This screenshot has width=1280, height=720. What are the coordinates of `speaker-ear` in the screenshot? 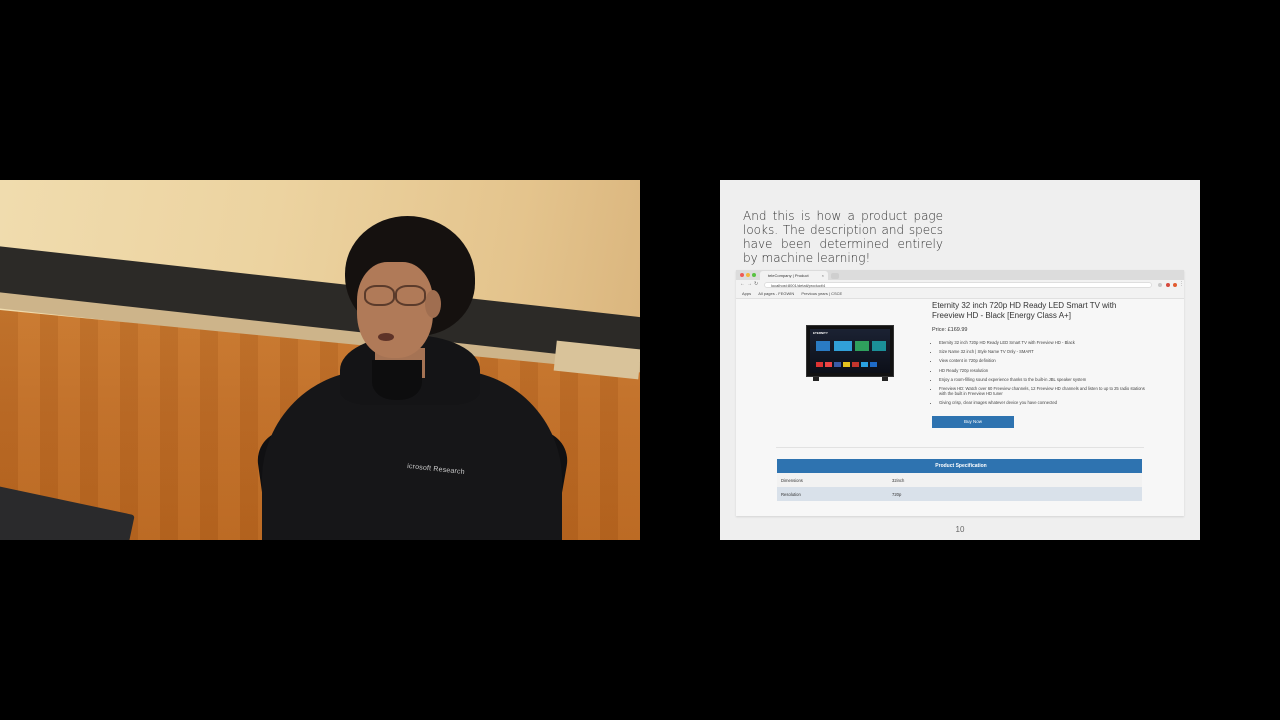 It's located at (433, 304).